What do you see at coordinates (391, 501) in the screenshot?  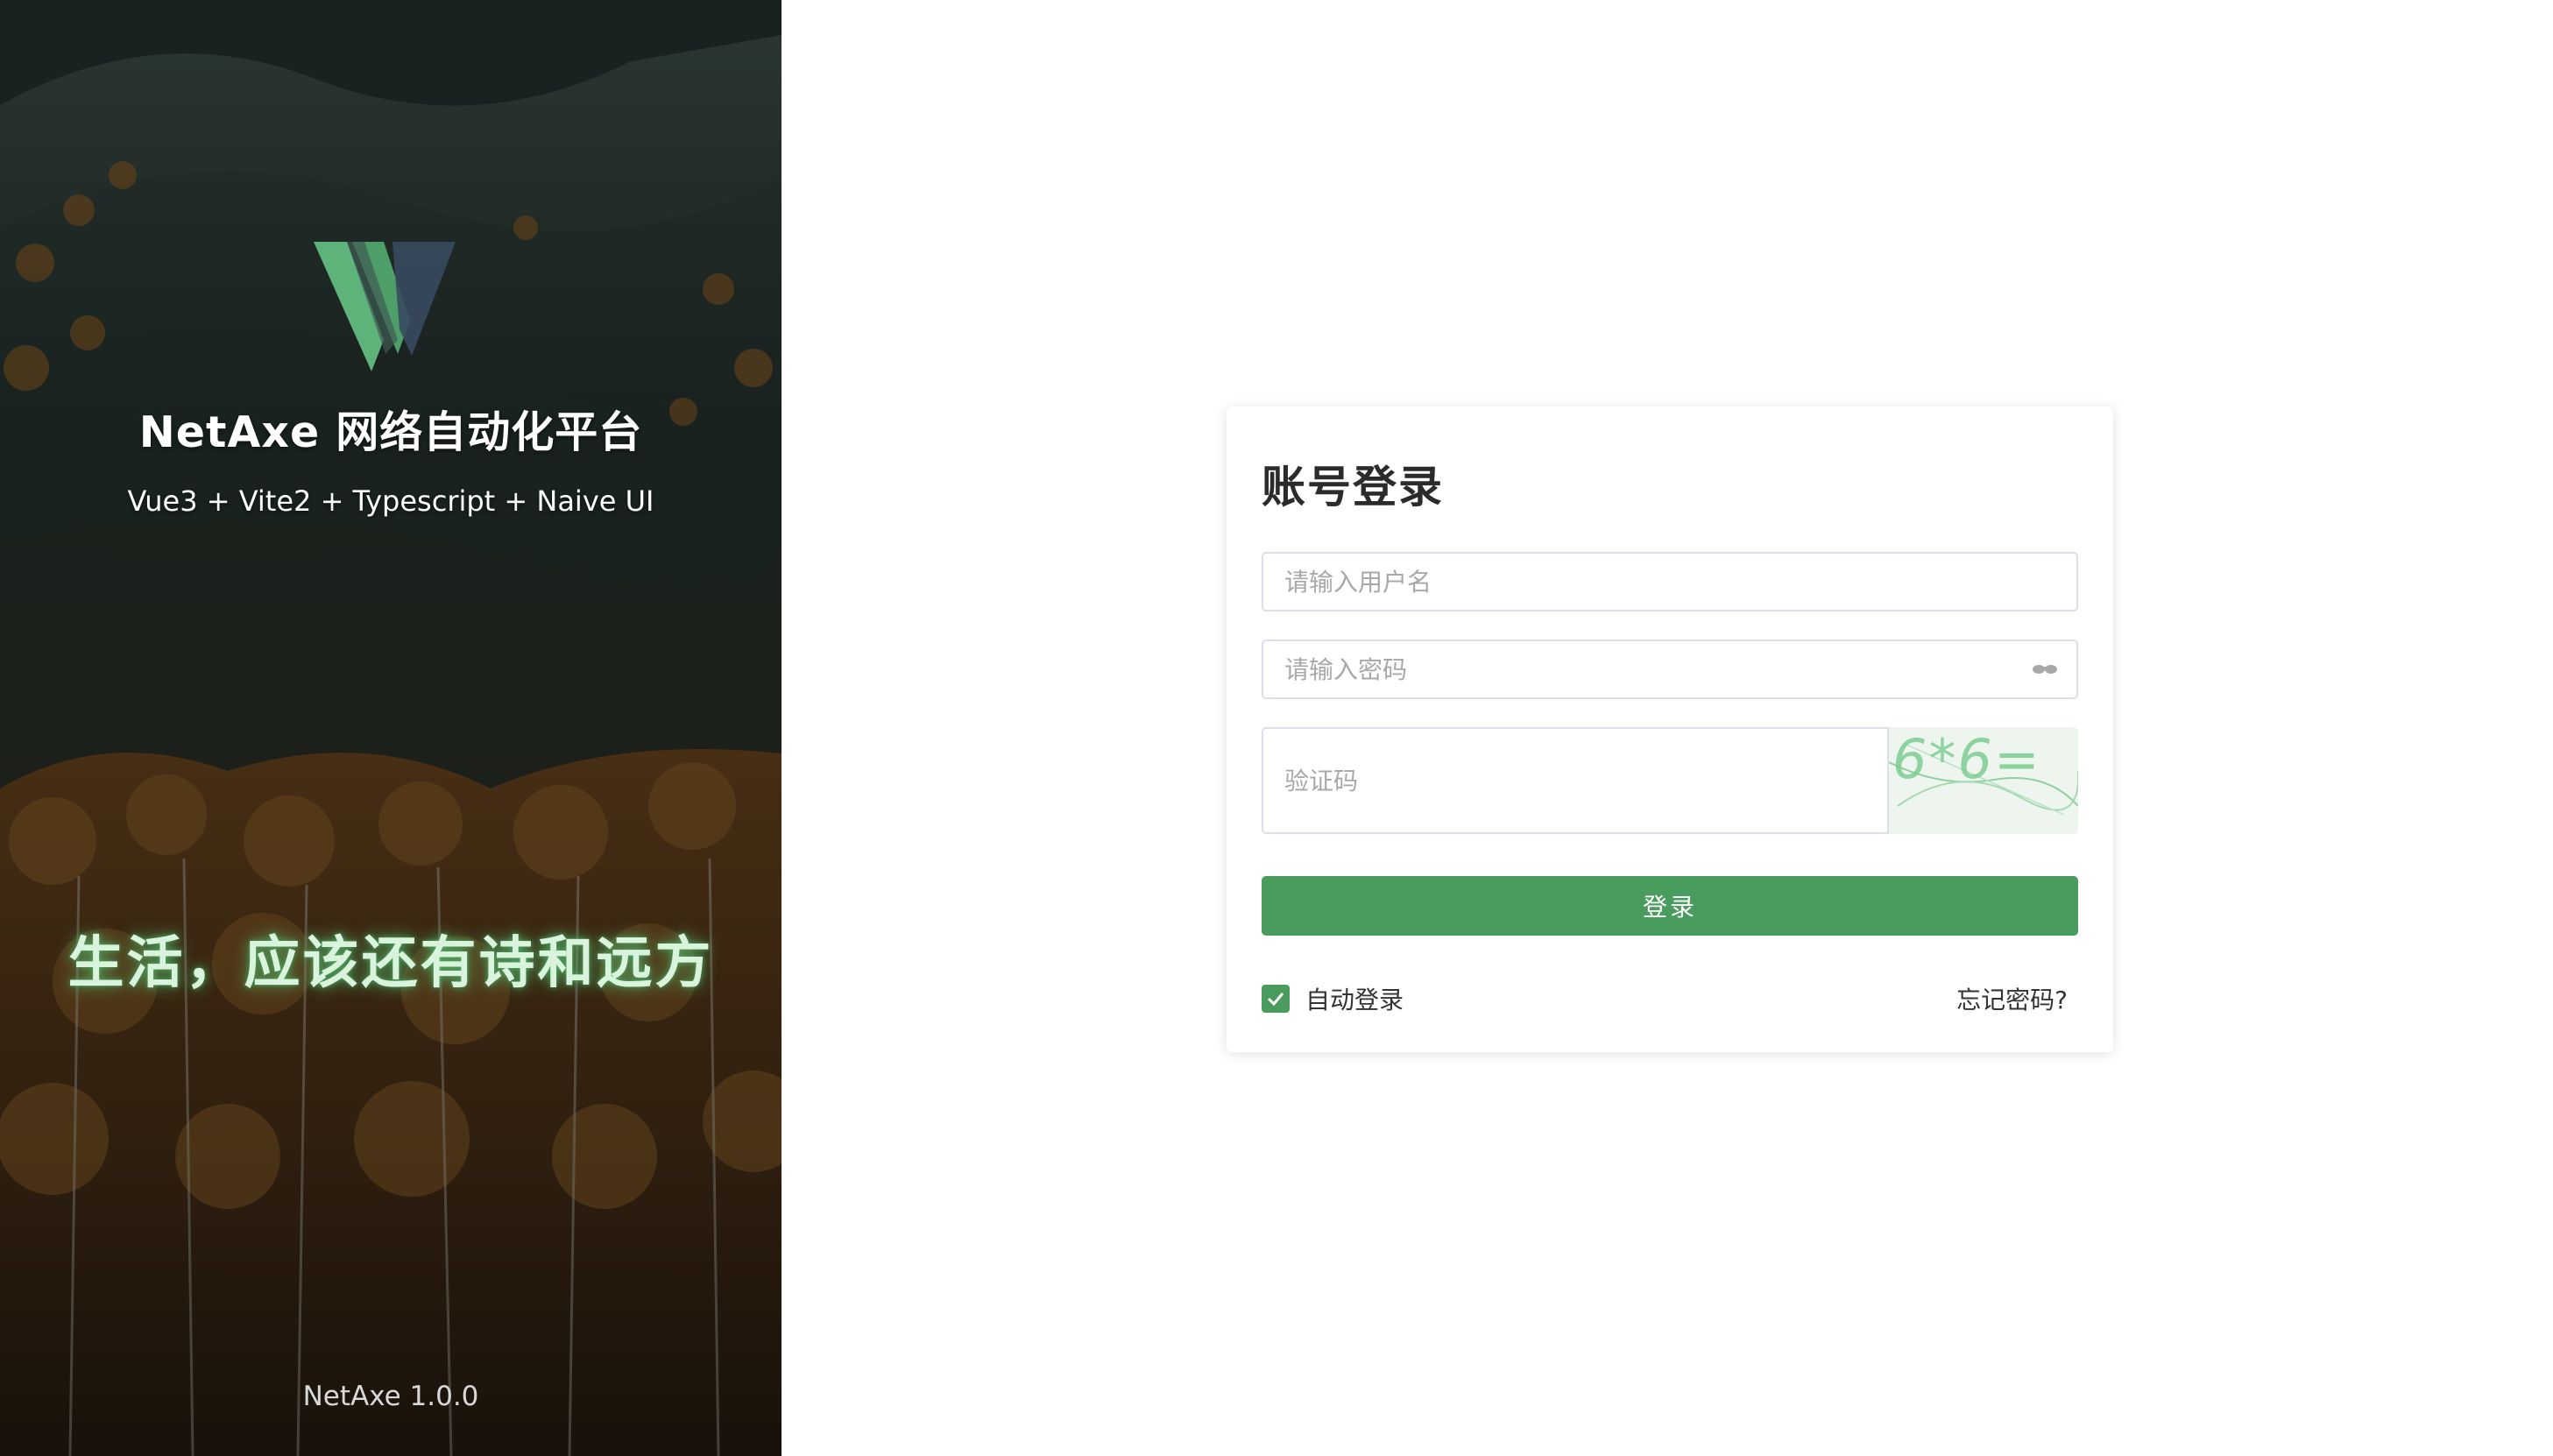 I see `brand-subtitle: Vue3 + Vite2 + Typescript + Naive UI` at bounding box center [391, 501].